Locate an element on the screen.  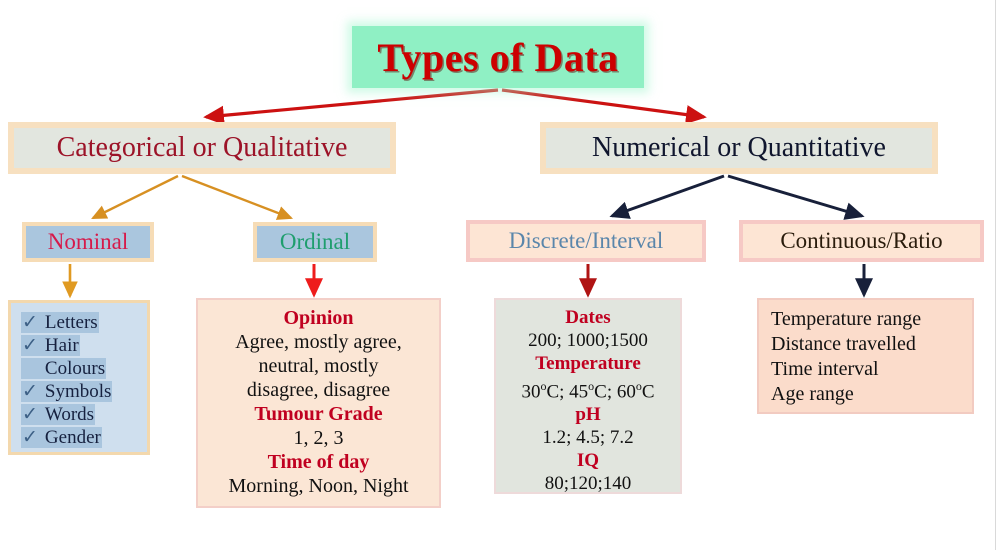
ordinal-category-values: Agree, mostly agree, is located at coordinates (318, 342).